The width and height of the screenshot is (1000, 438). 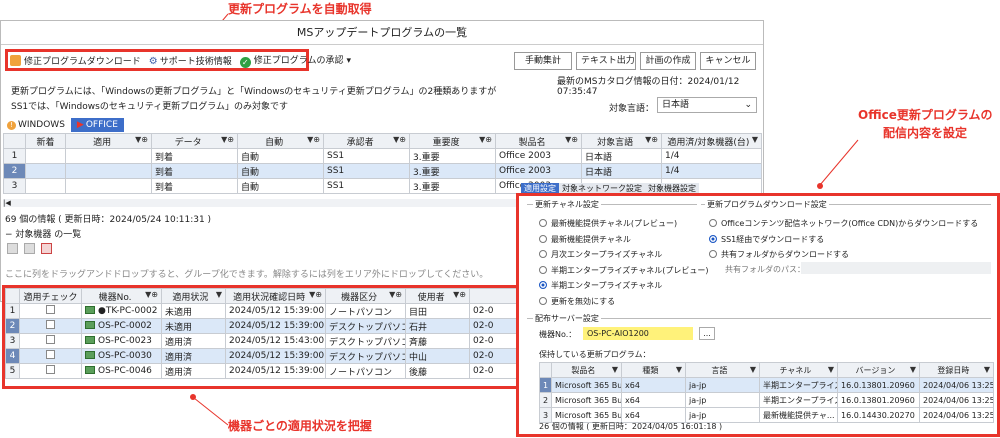 I want to click on manual-aggregate-button: 手動集計, so click(x=543, y=61).